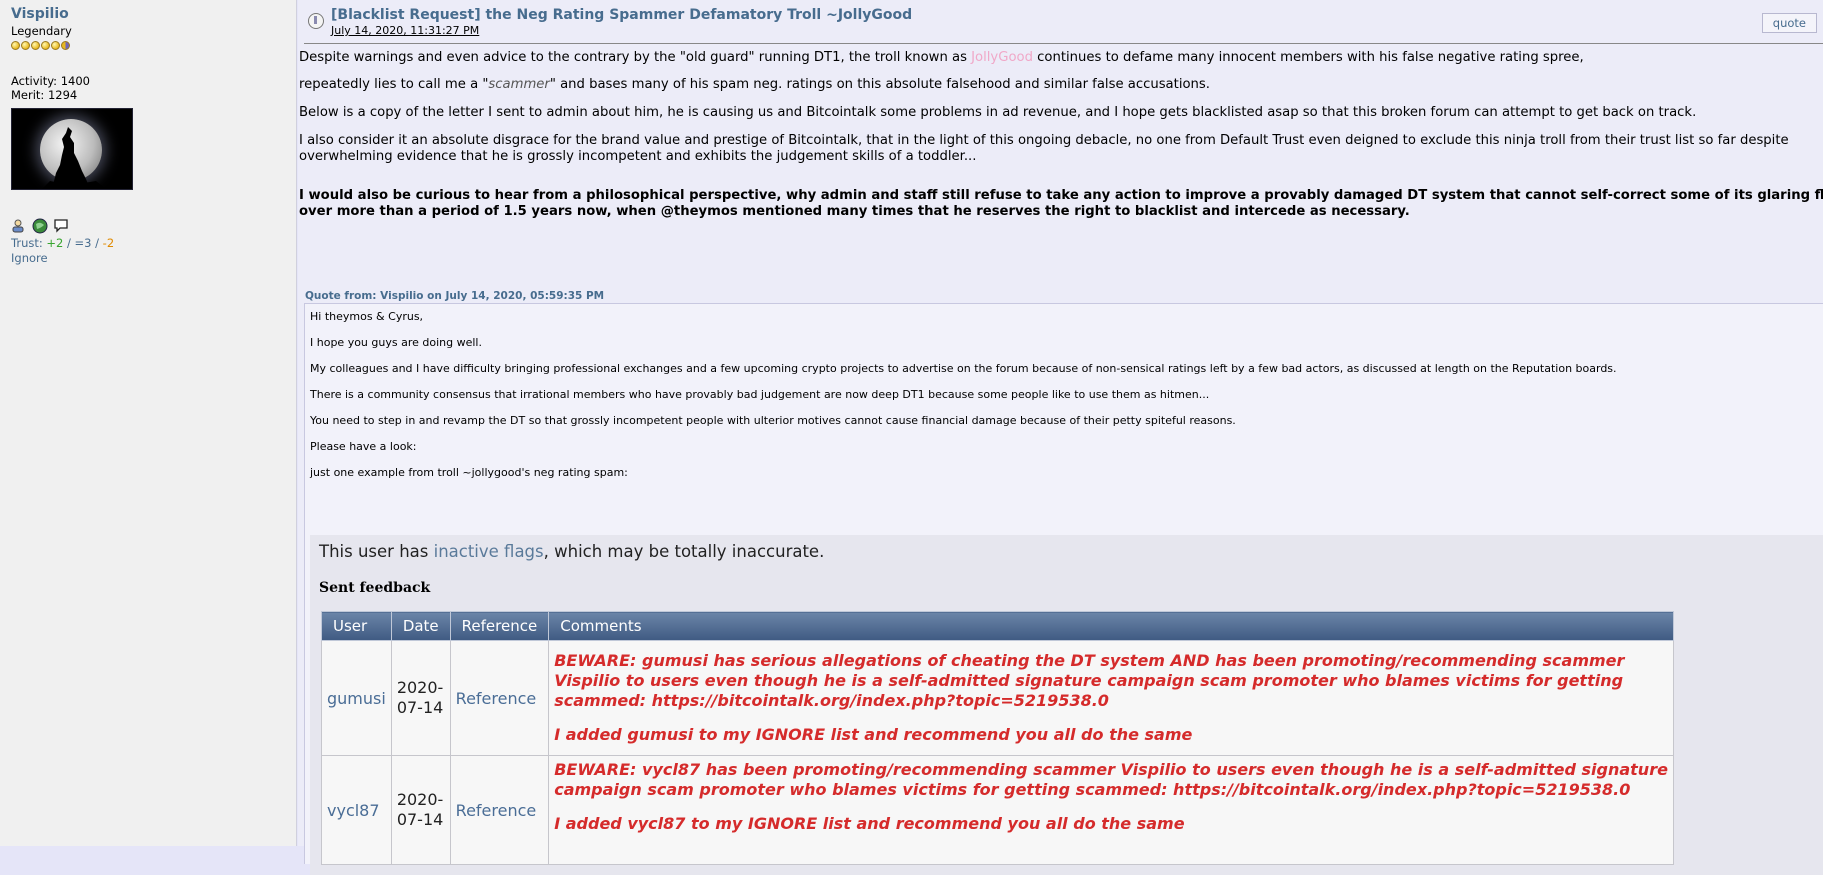 The image size is (1823, 875). I want to click on post-text: repeatedly lies to call me a ", so click(394, 84).